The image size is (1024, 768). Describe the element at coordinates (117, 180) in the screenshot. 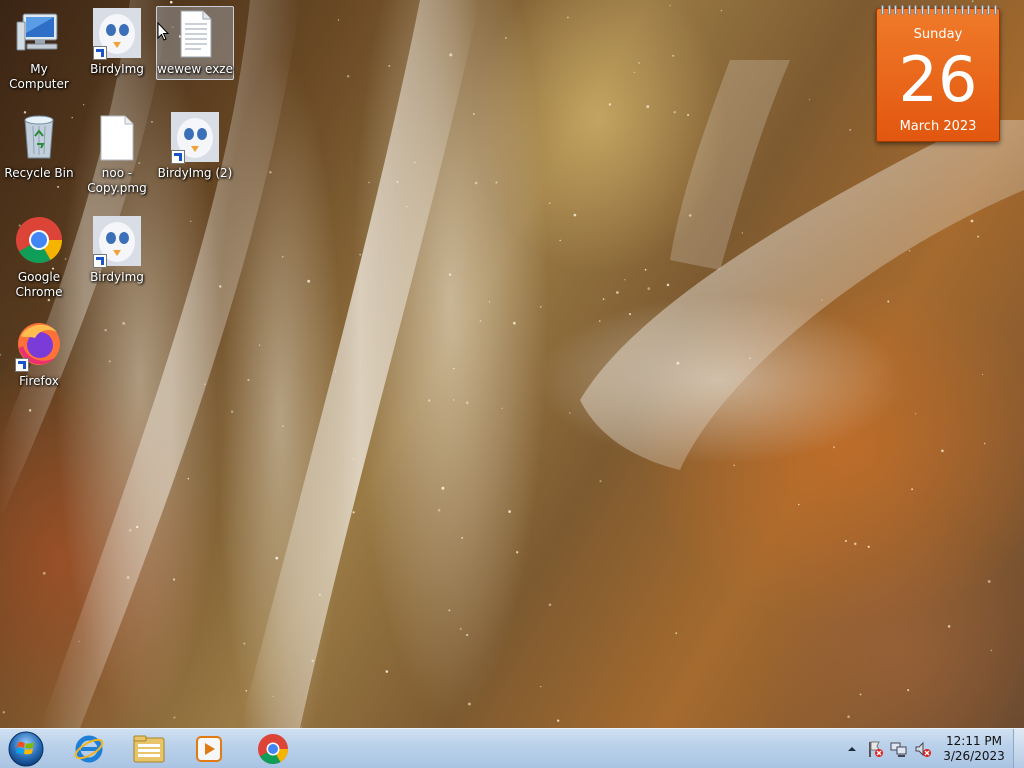

I see `icon-label: noo - Copy.pmg` at that location.